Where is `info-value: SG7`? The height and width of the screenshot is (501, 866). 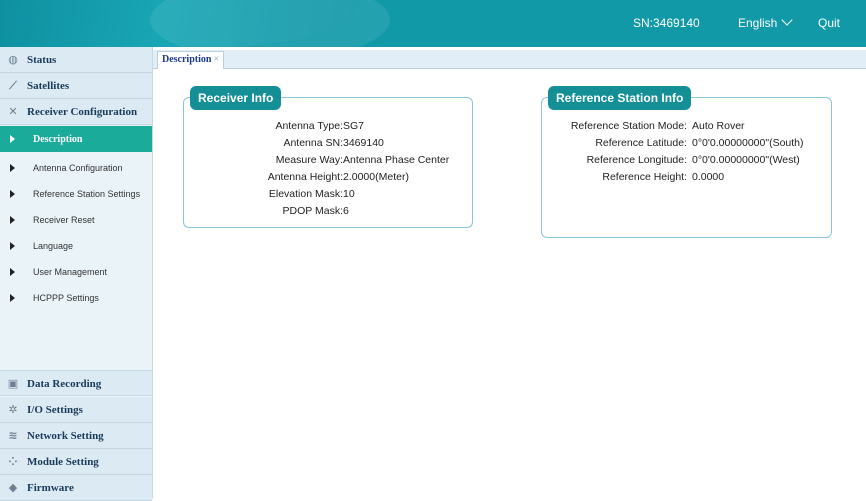 info-value: SG7 is located at coordinates (354, 126).